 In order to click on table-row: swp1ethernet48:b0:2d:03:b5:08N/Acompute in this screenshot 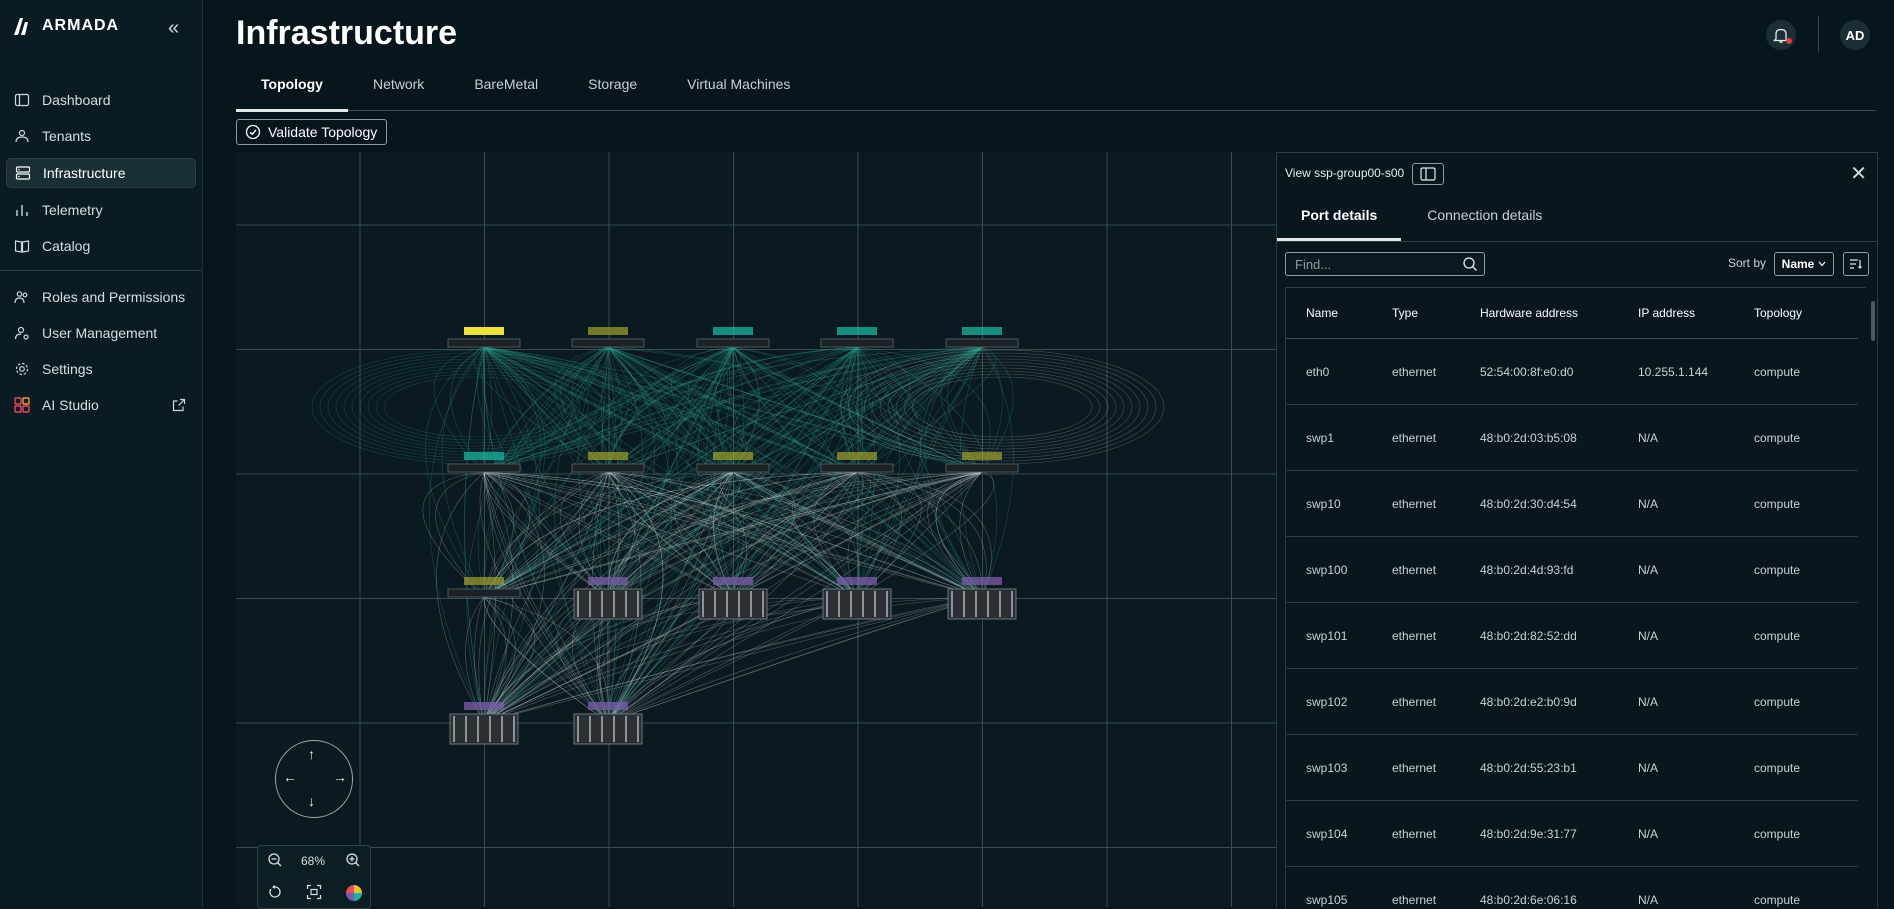, I will do `click(1572, 438)`.